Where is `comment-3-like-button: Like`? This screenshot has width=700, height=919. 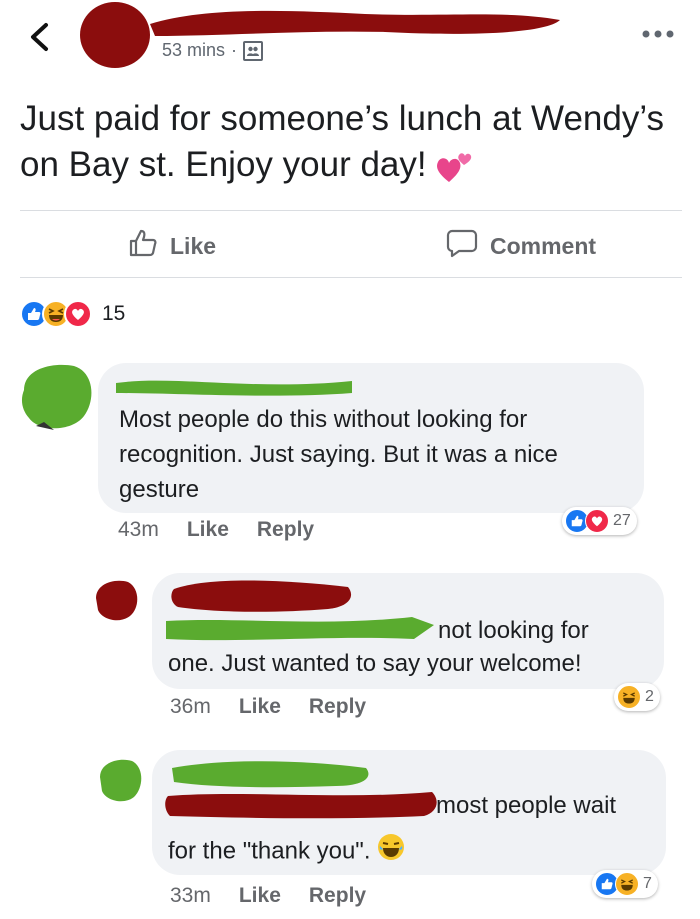 comment-3-like-button: Like is located at coordinates (260, 896).